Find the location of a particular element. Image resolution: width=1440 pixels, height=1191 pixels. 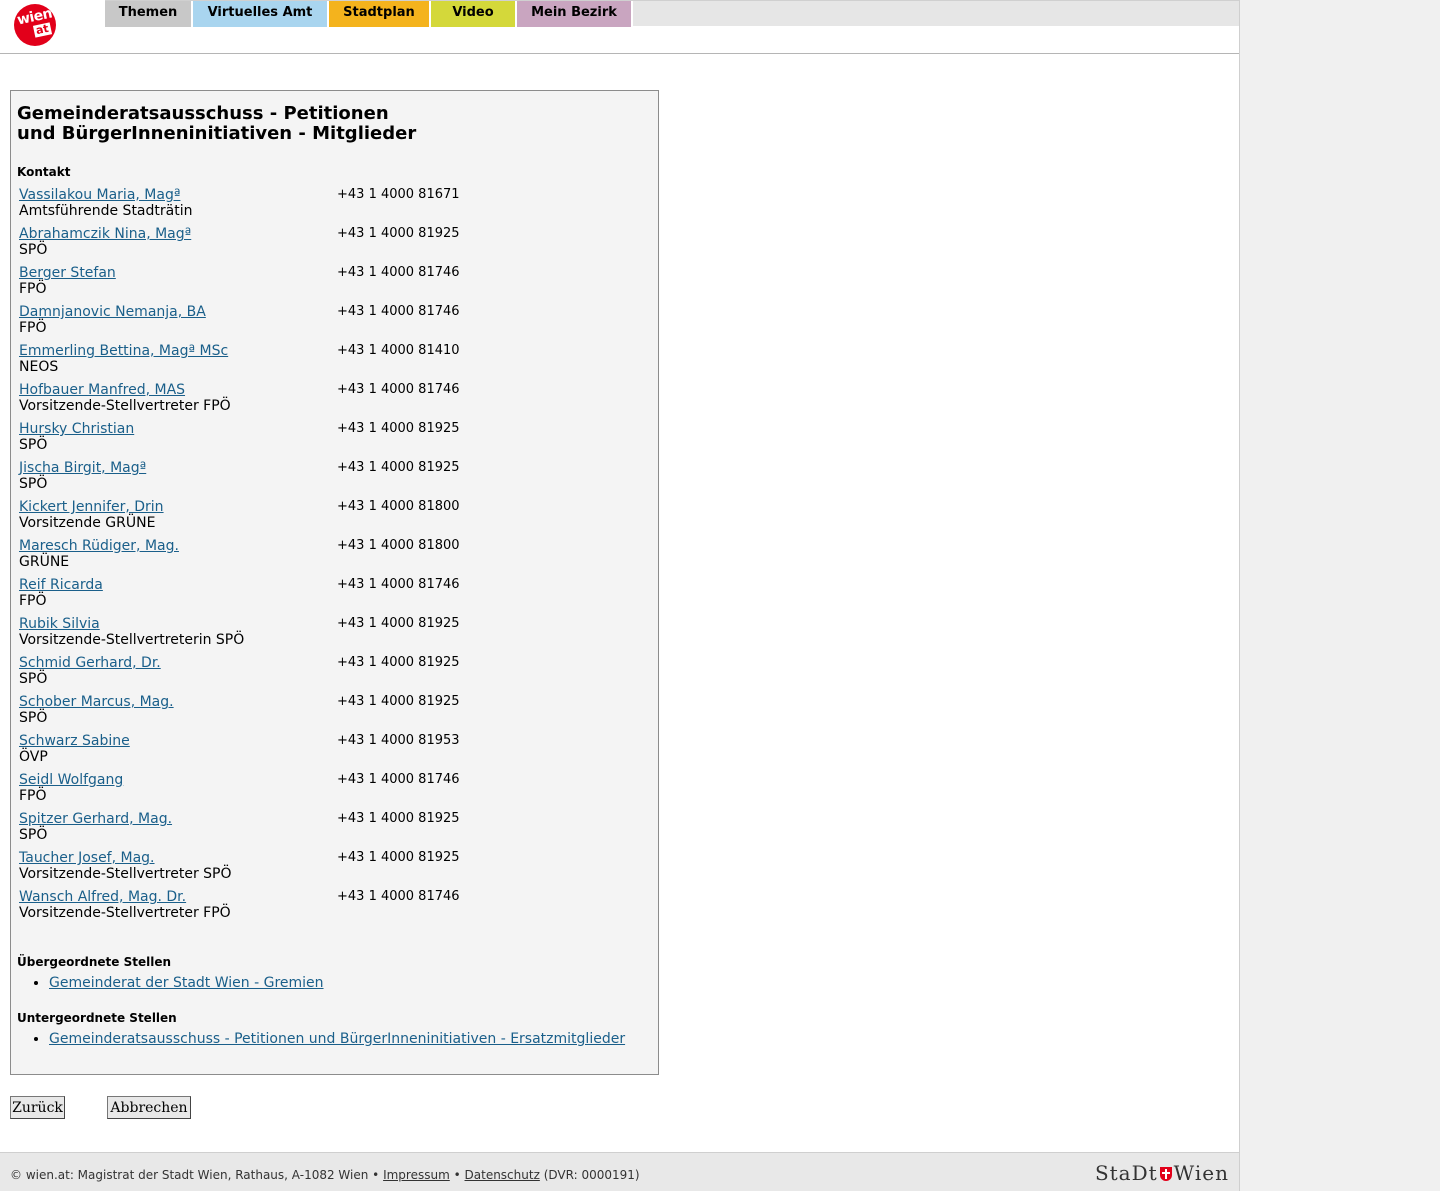

member-row: Seidl Wolfgang FPÖ +43 1 4000 81746 is located at coordinates (329, 790).